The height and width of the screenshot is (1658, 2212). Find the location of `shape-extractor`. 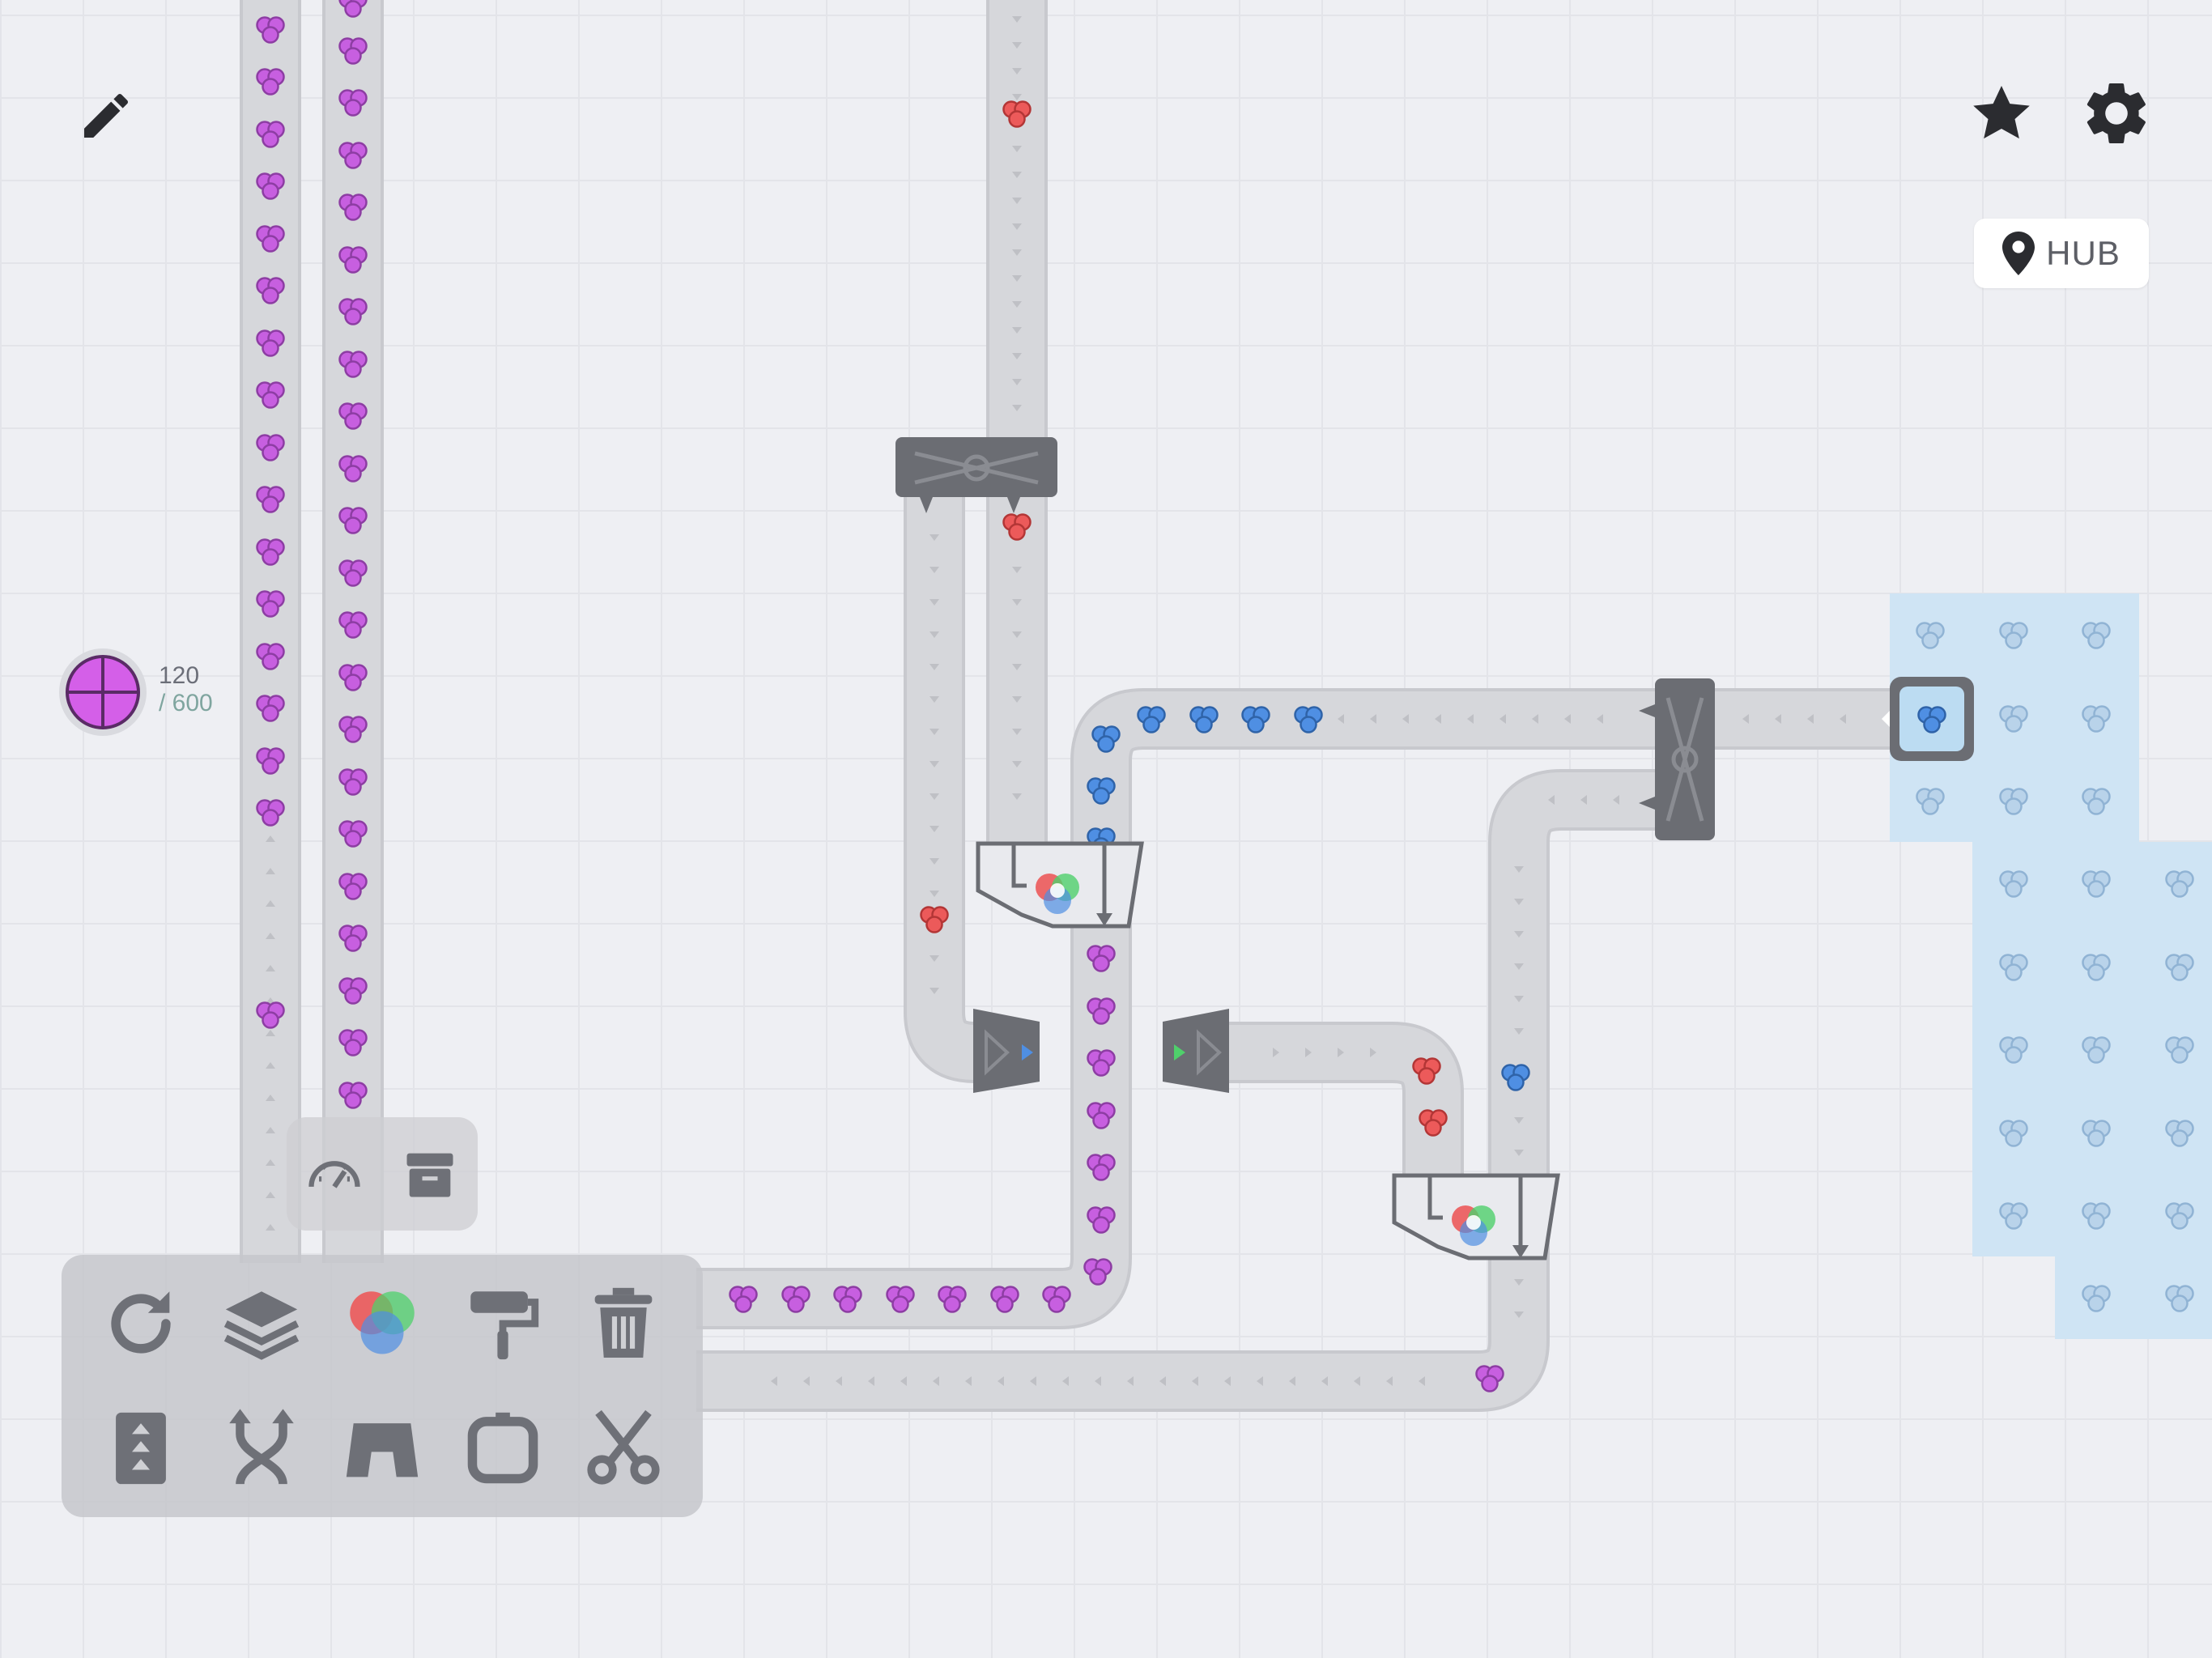

shape-extractor is located at coordinates (1928, 719).